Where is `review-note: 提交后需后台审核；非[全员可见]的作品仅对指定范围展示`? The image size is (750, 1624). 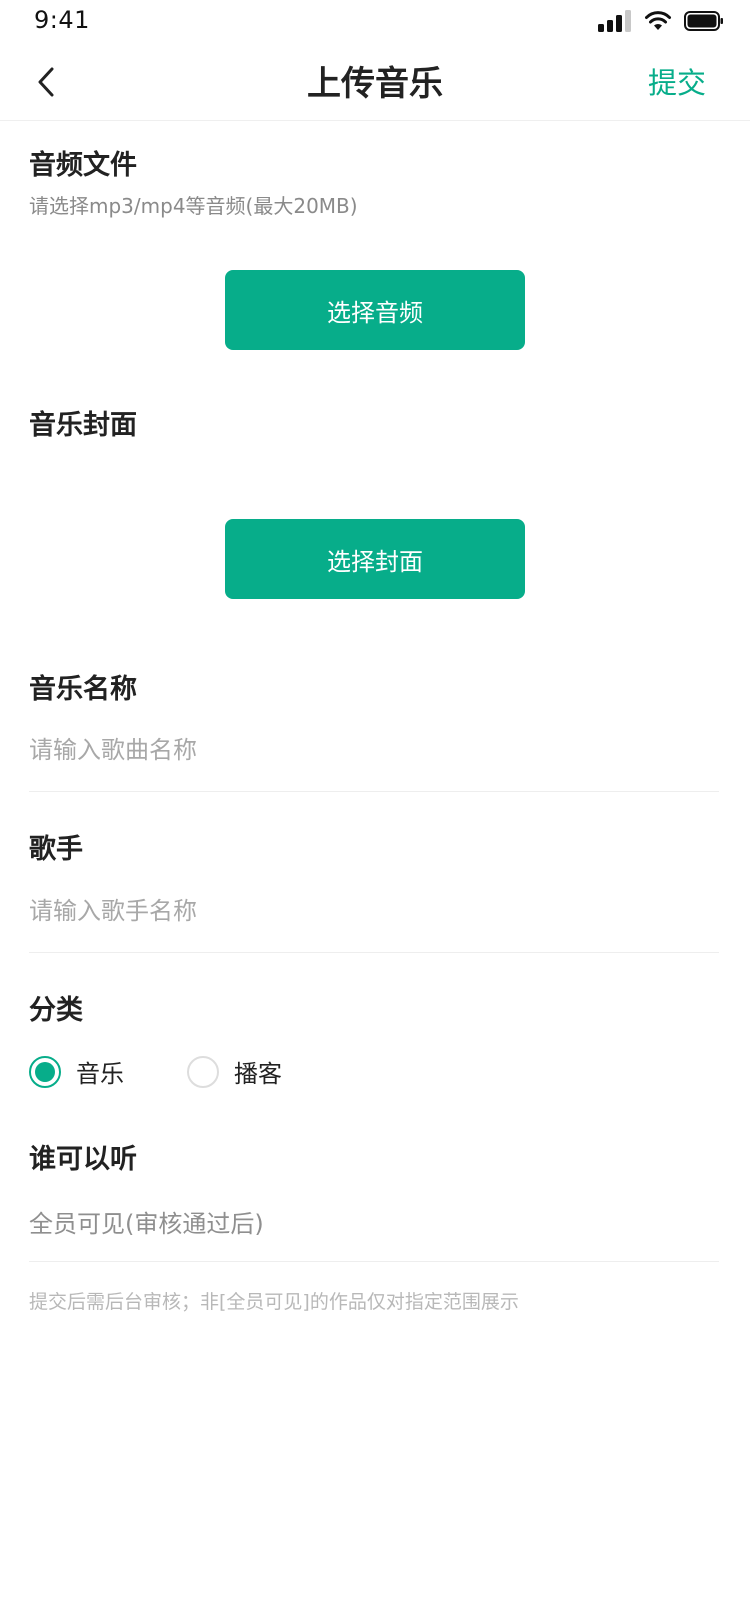 review-note: 提交后需后台审核；非[全员可见]的作品仅对指定范围展示 is located at coordinates (274, 1302).